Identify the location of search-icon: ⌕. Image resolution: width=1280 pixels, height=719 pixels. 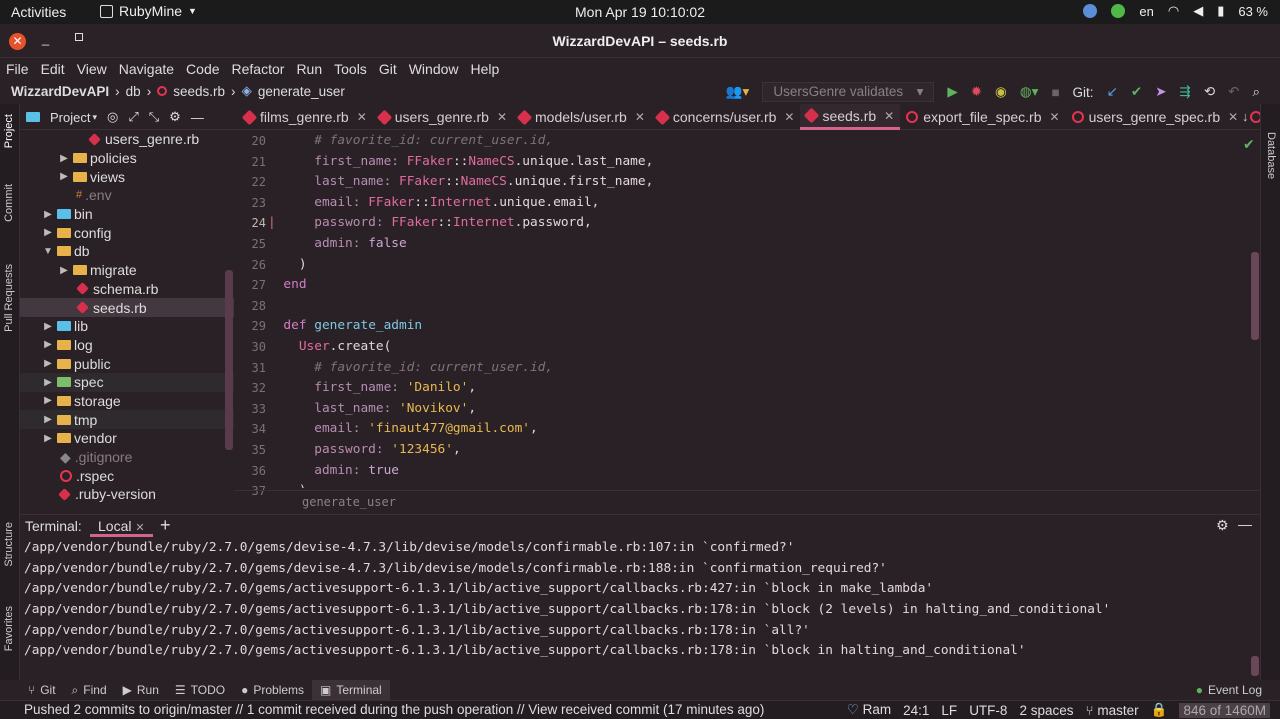
(1256, 92).